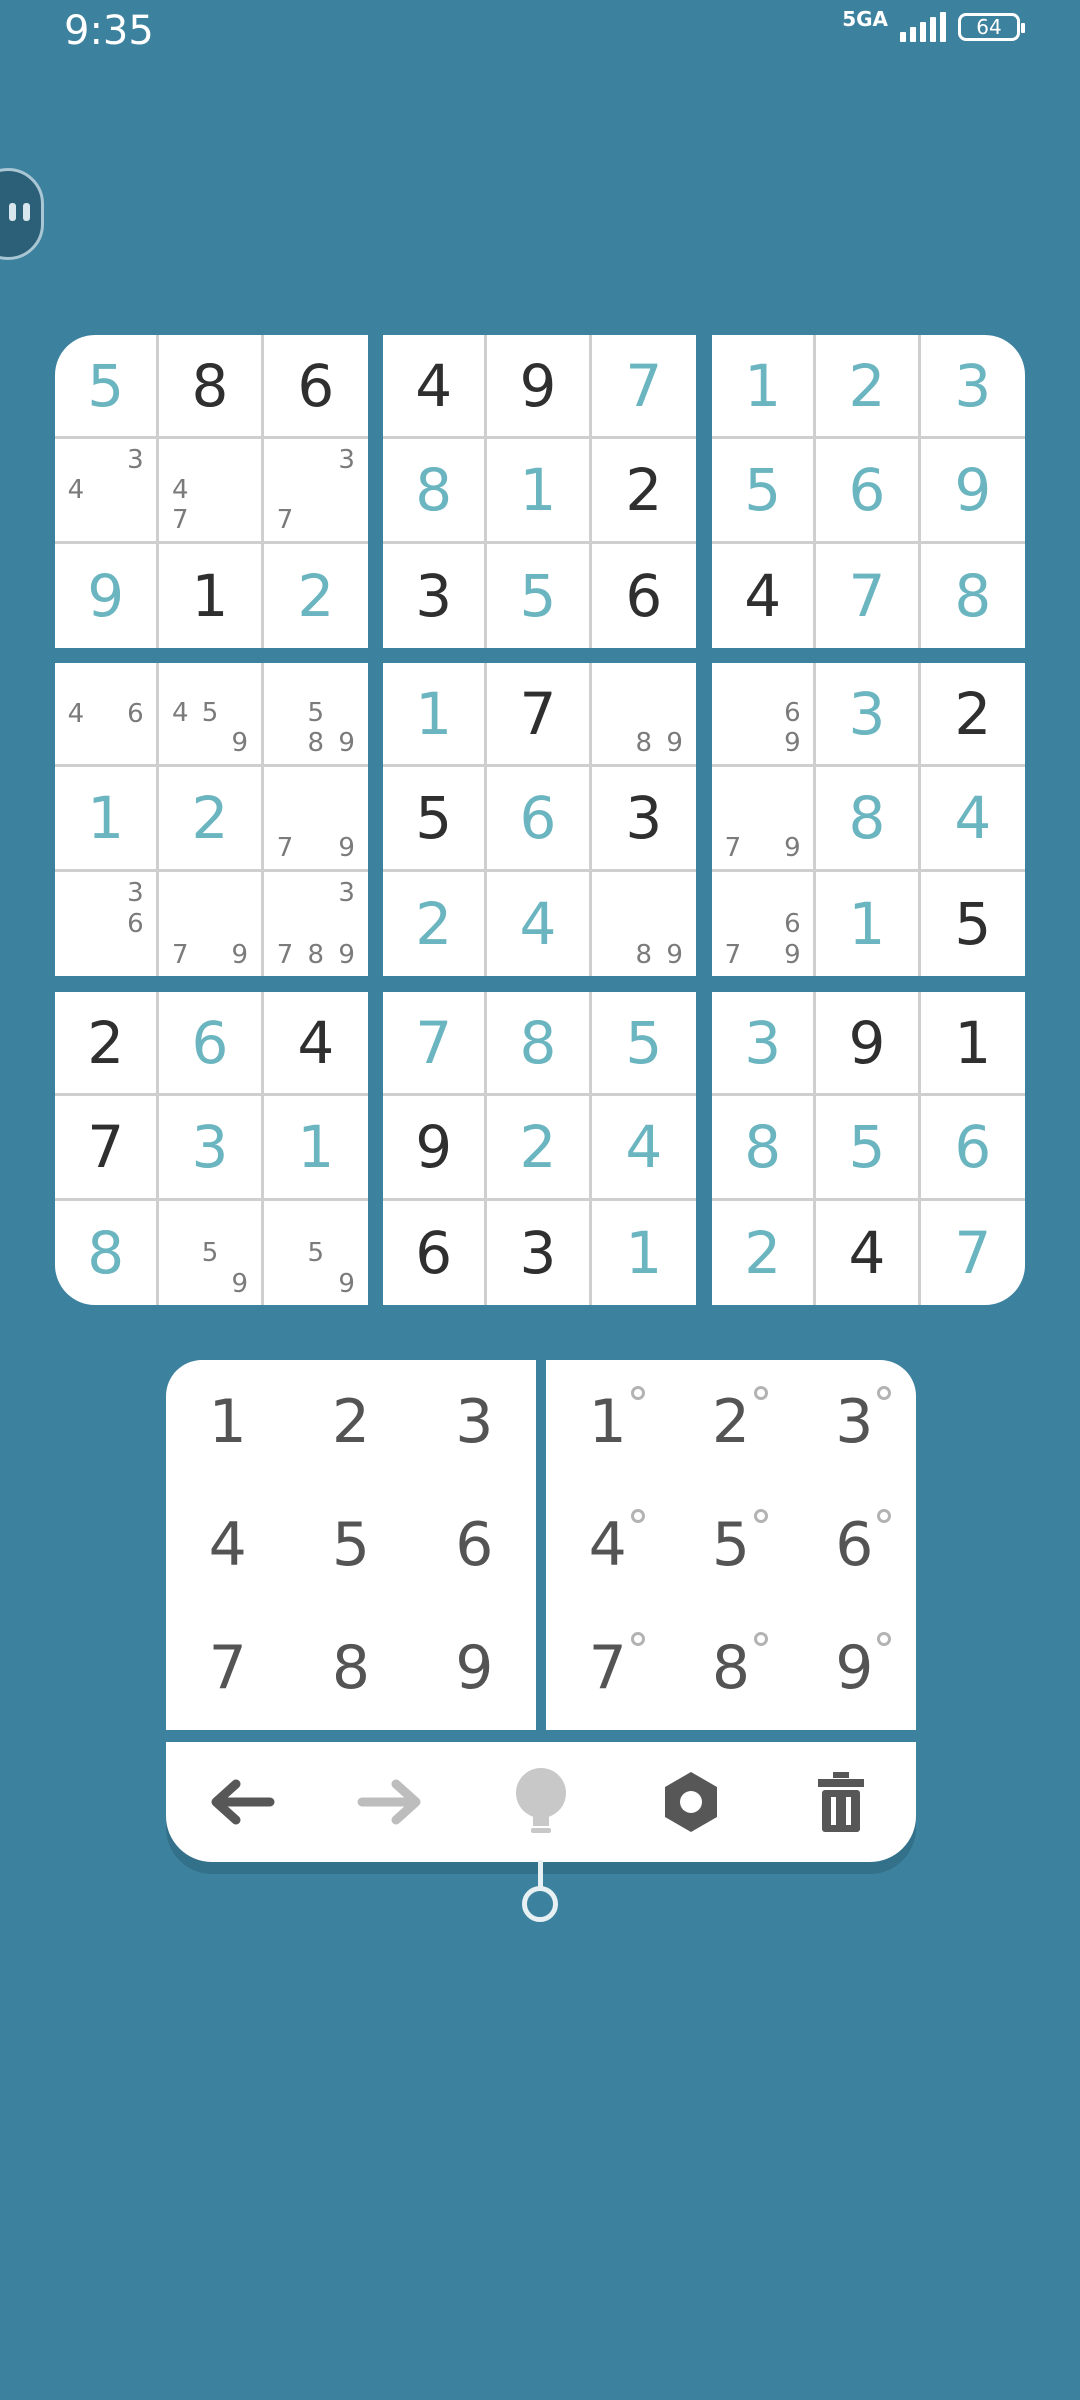 This screenshot has height=2400, width=1080. Describe the element at coordinates (691, 1802) in the screenshot. I see `settings-button` at that location.